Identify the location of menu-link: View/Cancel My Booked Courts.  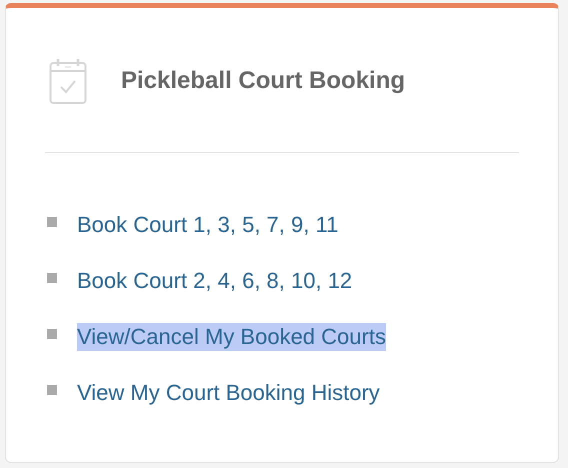
(231, 337).